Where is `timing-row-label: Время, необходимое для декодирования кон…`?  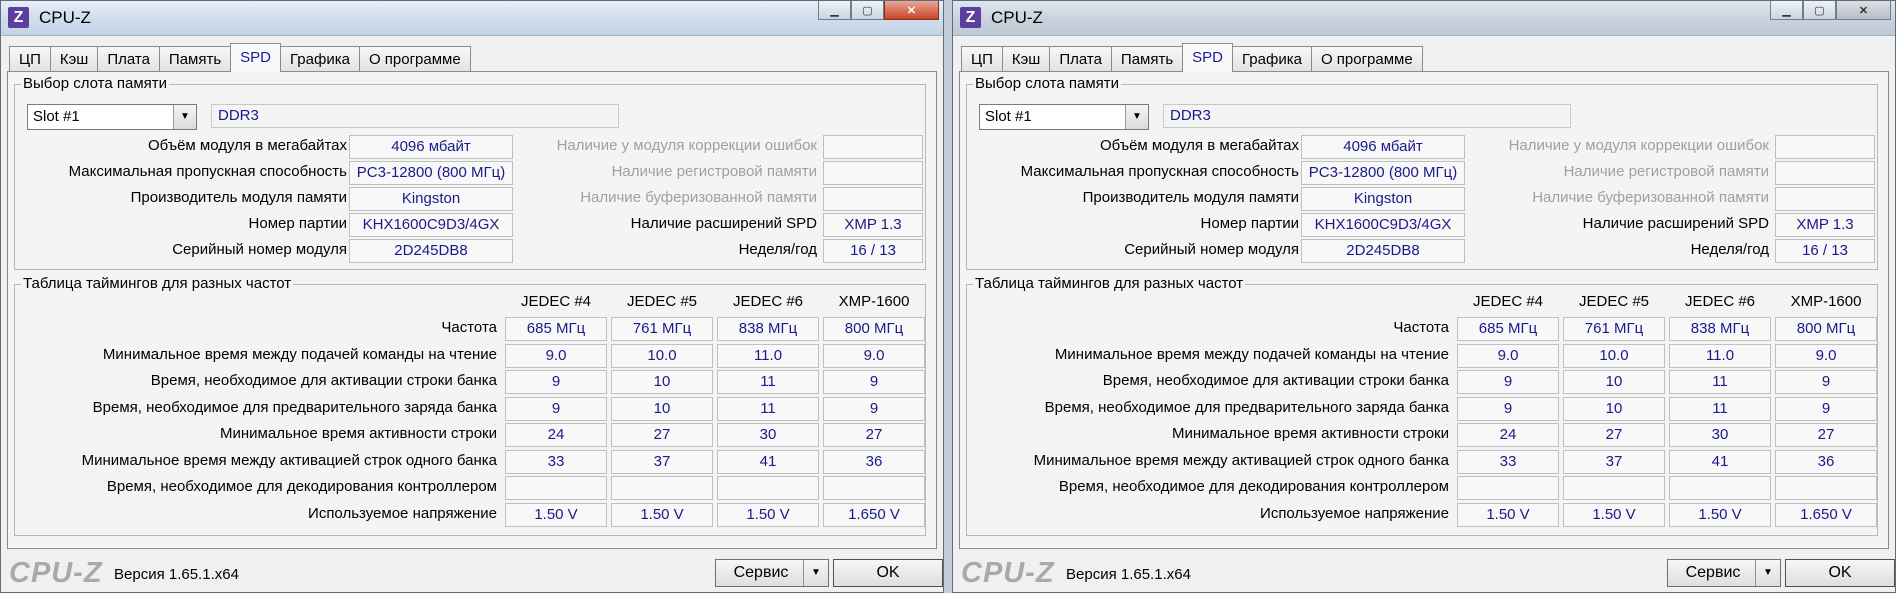
timing-row-label: Время, необходимое для декодирования кон… is located at coordinates (301, 486).